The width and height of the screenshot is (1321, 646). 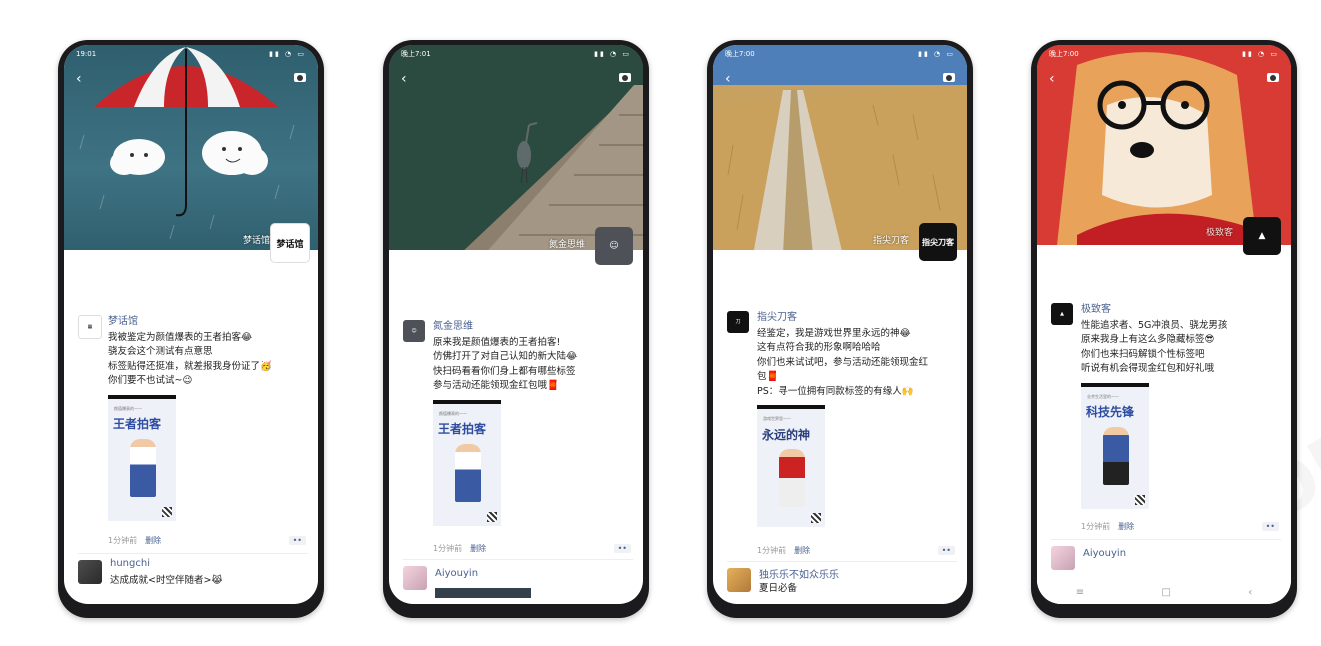 I want to click on poster-subtitle: 颜值爆表的——, so click(x=453, y=413).